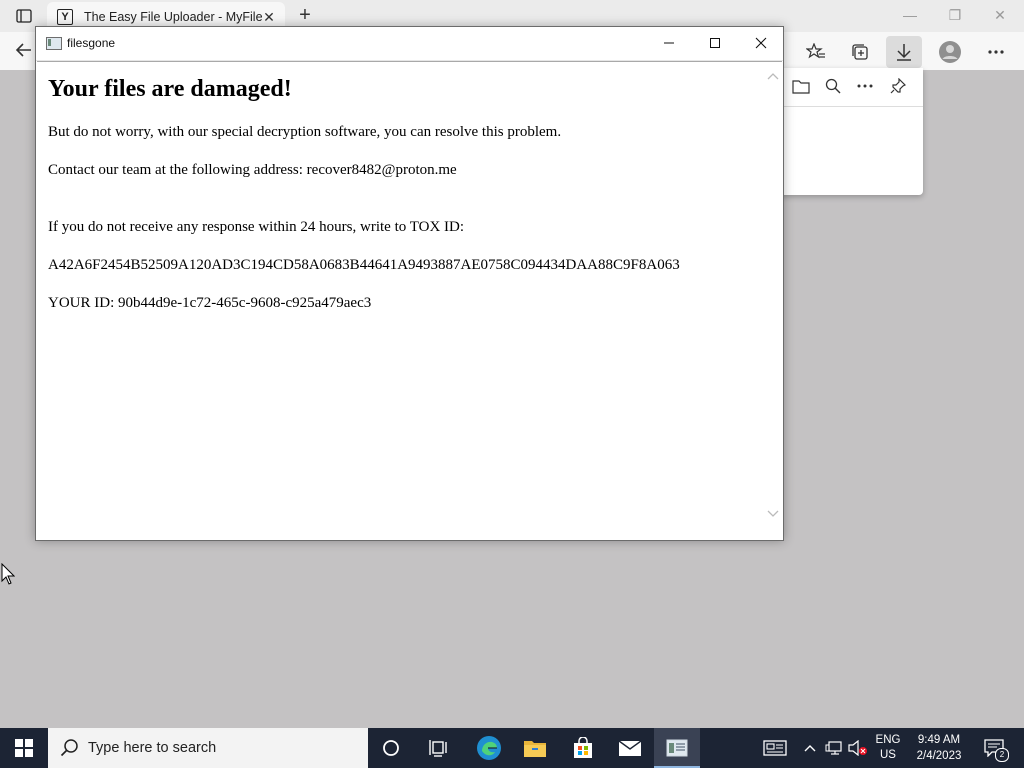 Image resolution: width=1024 pixels, height=768 pixels. I want to click on collections-icon, so click(860, 52).